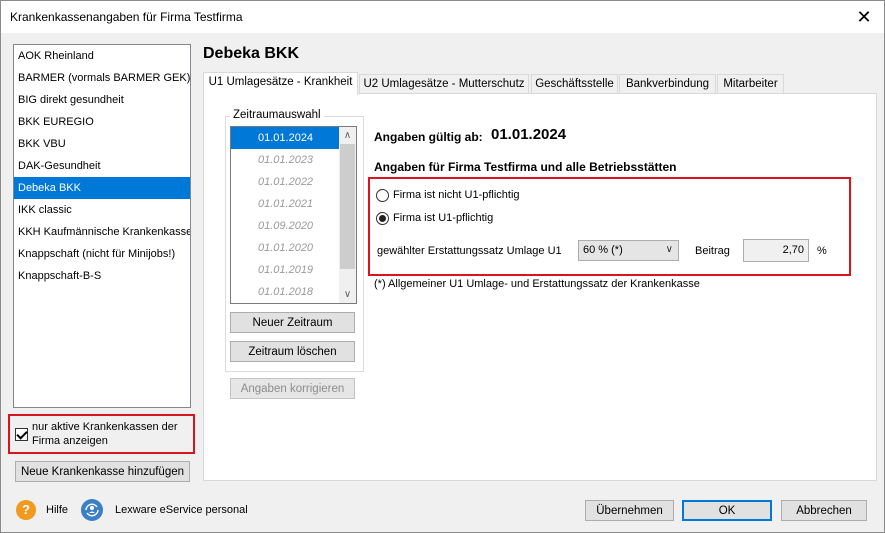 The height and width of the screenshot is (533, 885). Describe the element at coordinates (126, 17) in the screenshot. I see `window-title: Krankenkassenangaben für Firma Testfirma` at that location.